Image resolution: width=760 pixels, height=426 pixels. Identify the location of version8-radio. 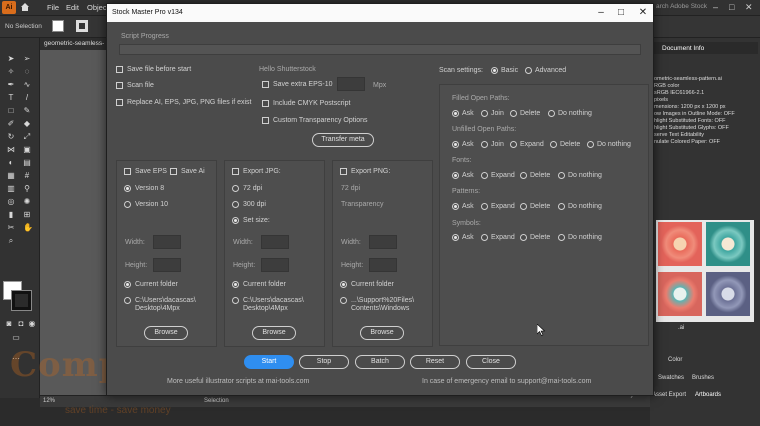
(127, 188).